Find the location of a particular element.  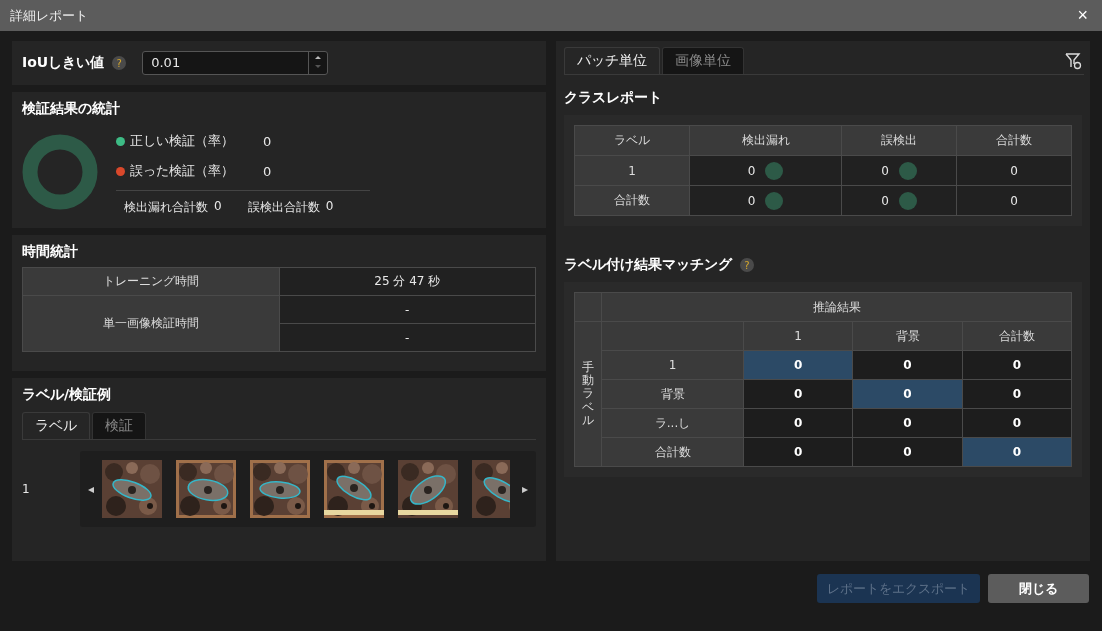

column-header: 背景 is located at coordinates (907, 336).